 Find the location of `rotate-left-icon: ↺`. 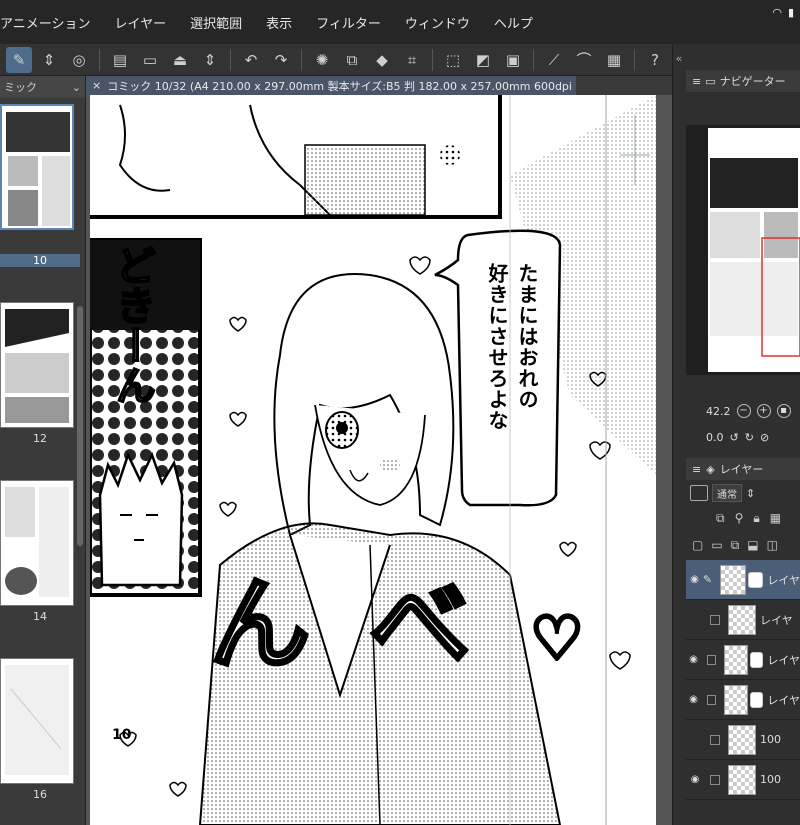

rotate-left-icon: ↺ is located at coordinates (734, 437).